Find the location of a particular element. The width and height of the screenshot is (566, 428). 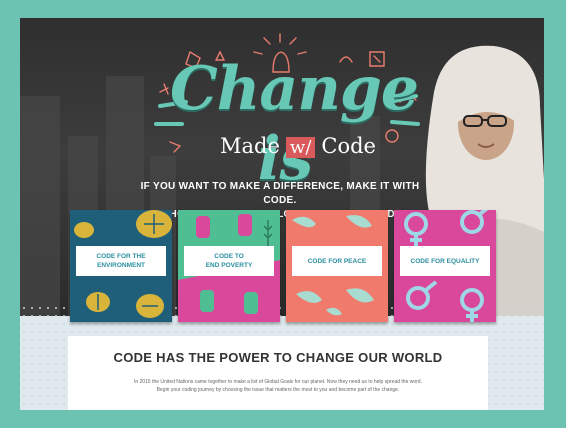

card-label-line-1: CODE FOR PEACE is located at coordinates (337, 261).